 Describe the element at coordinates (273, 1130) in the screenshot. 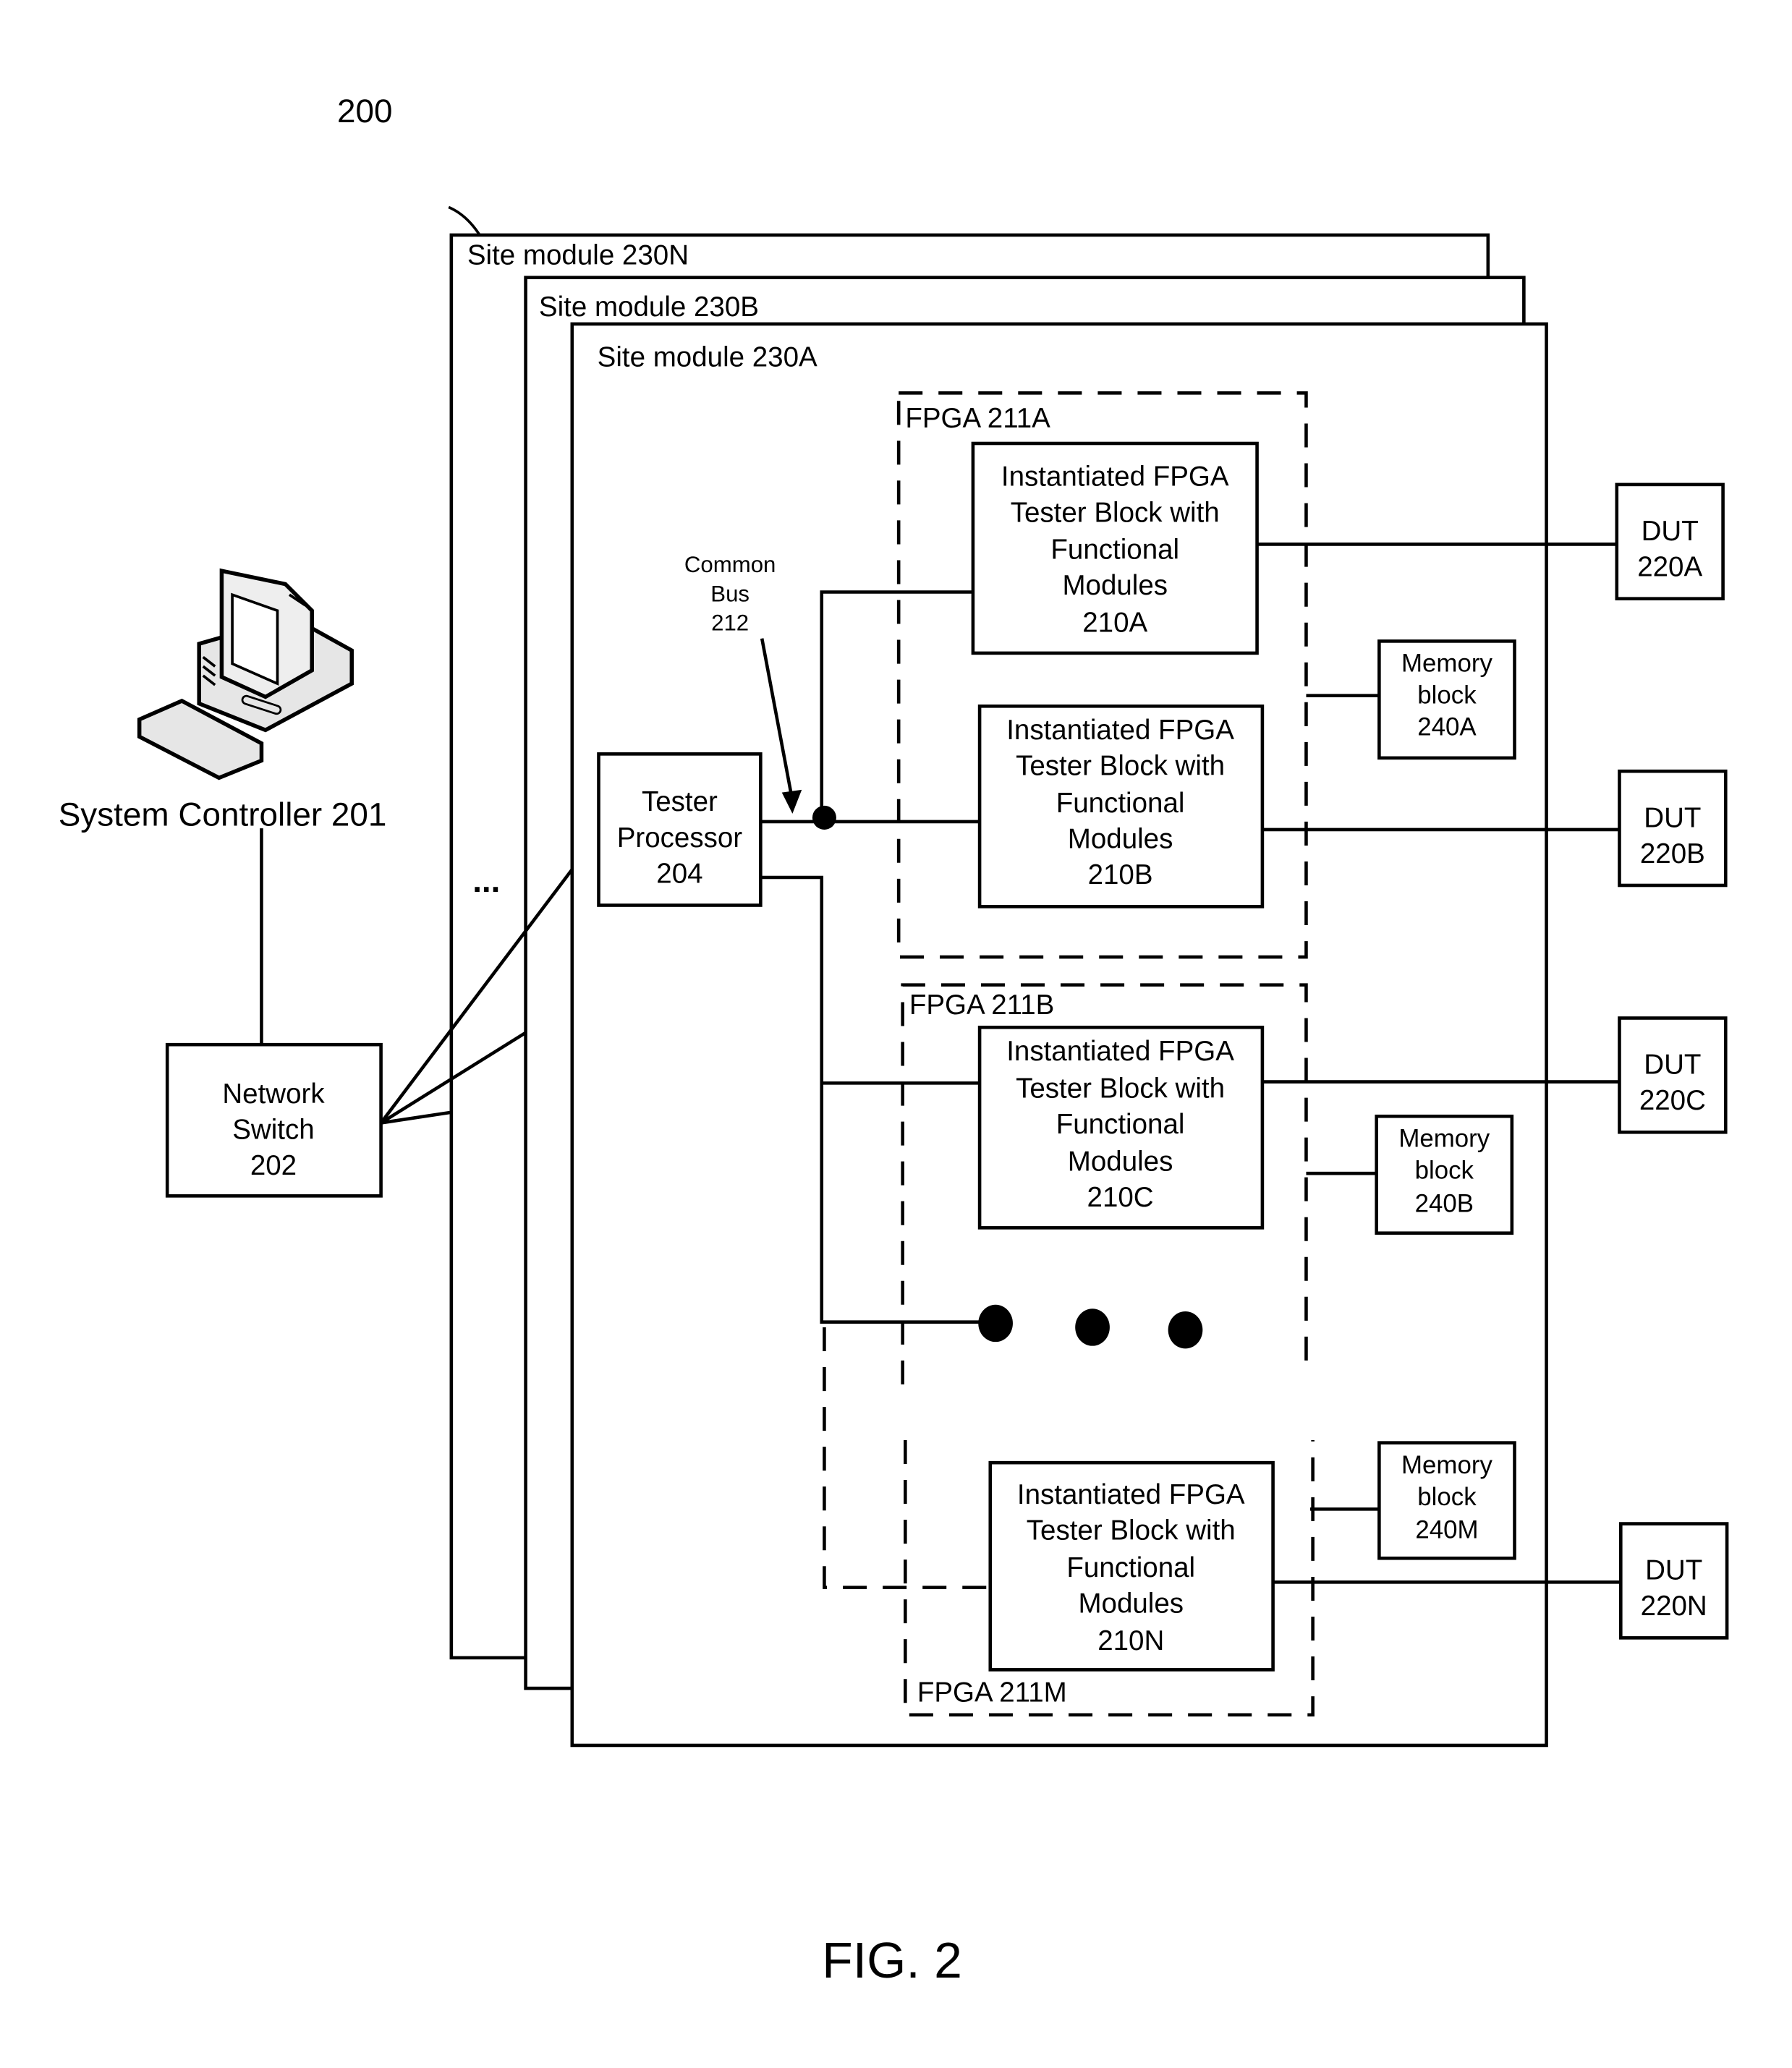

I see `network-switch-line: Switch` at that location.